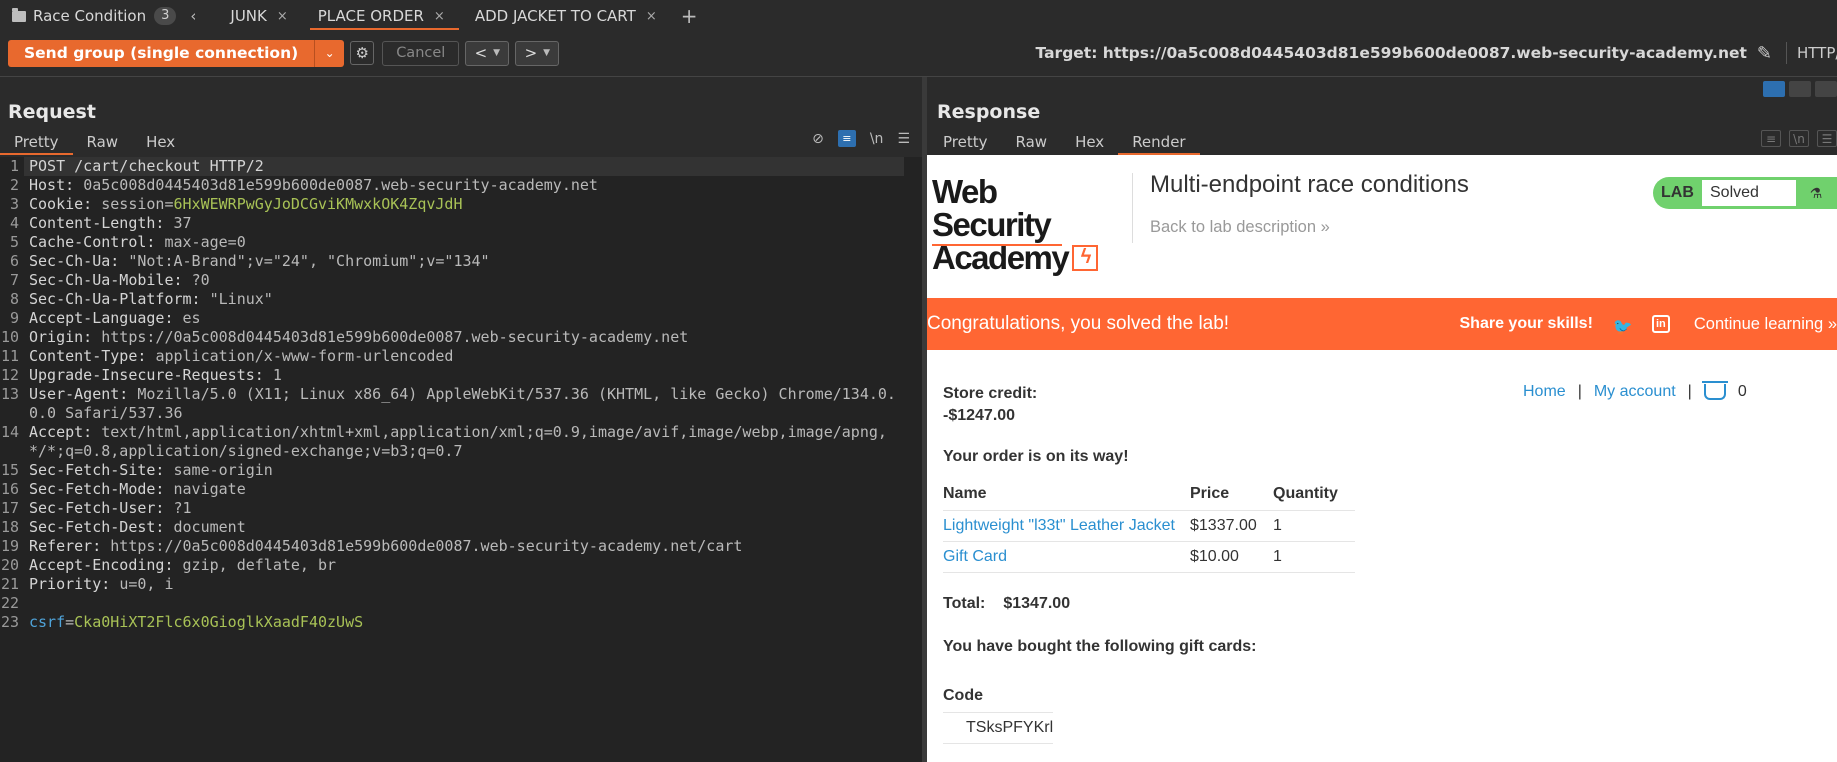 Image resolution: width=1837 pixels, height=762 pixels. What do you see at coordinates (975, 556) in the screenshot?
I see `product-link: Gift Card` at bounding box center [975, 556].